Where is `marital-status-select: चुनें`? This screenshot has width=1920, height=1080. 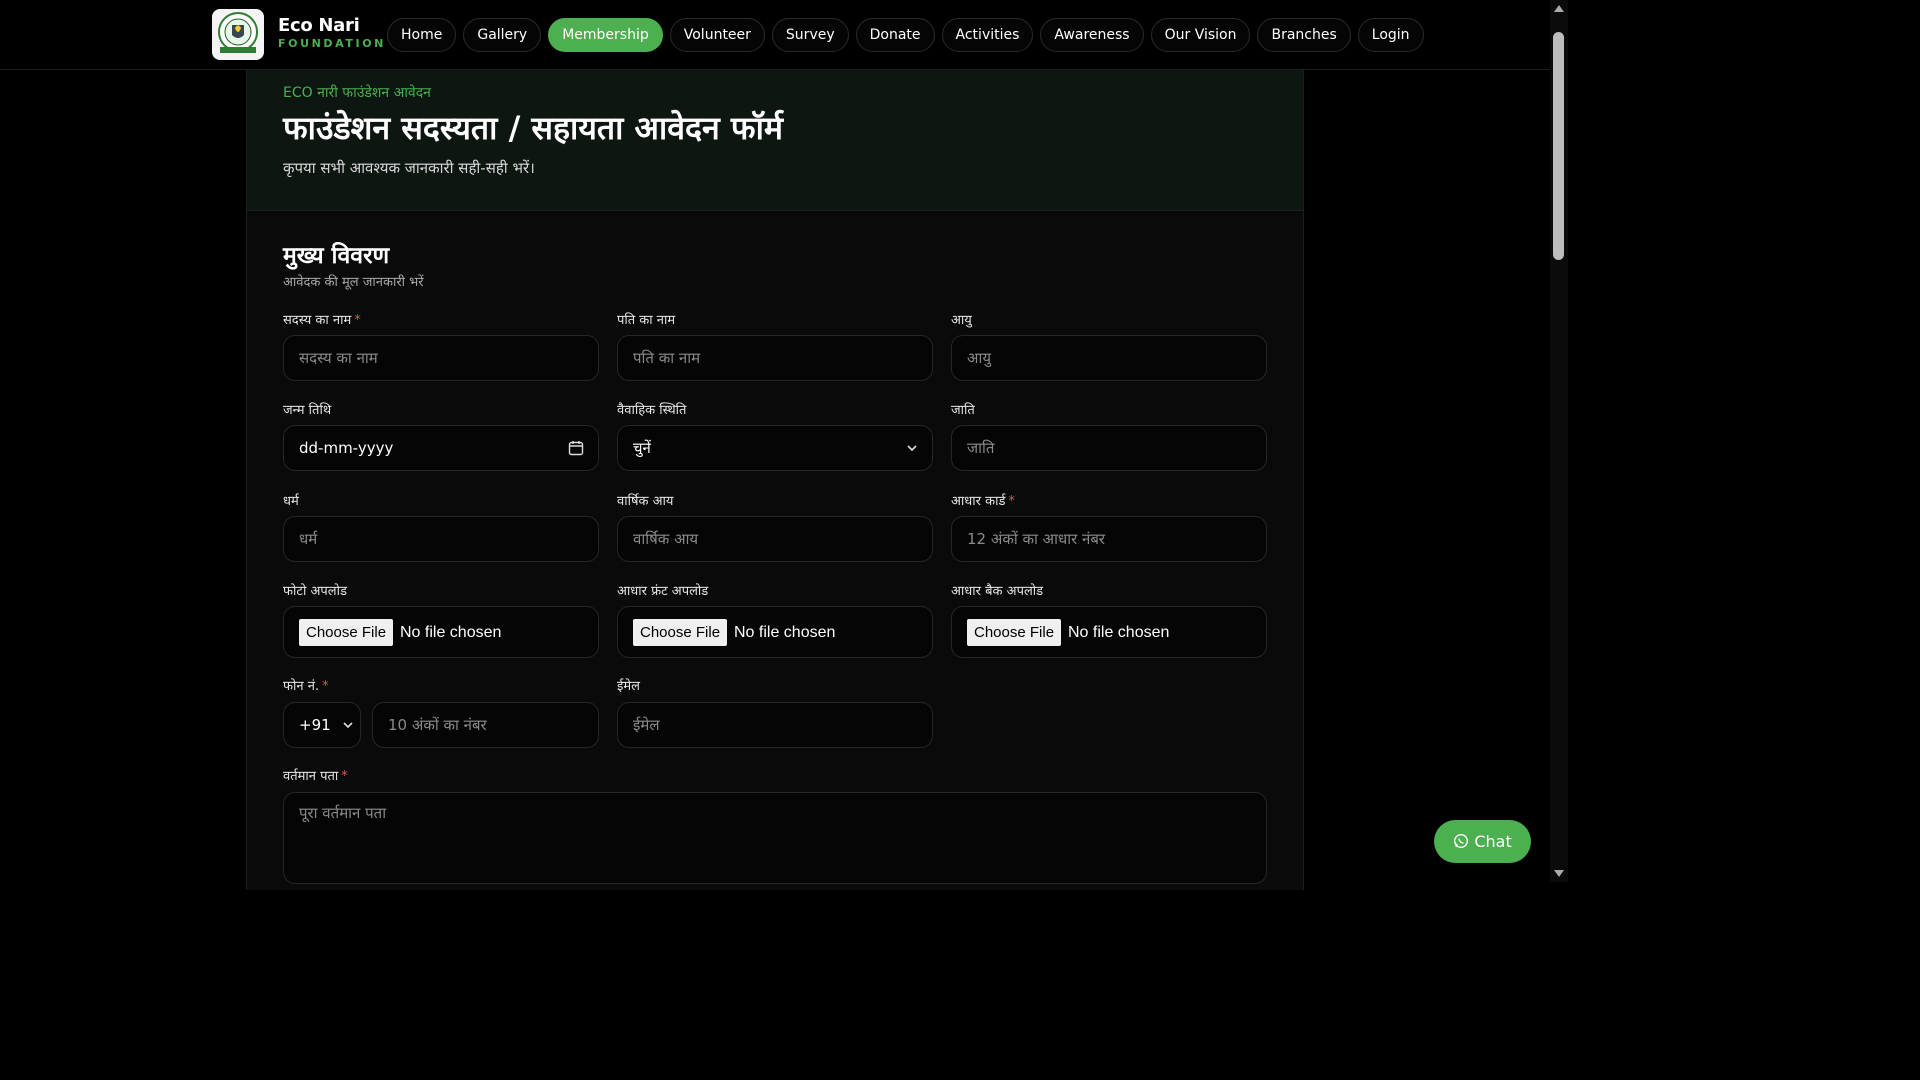
marital-status-select: चुनें is located at coordinates (775, 448).